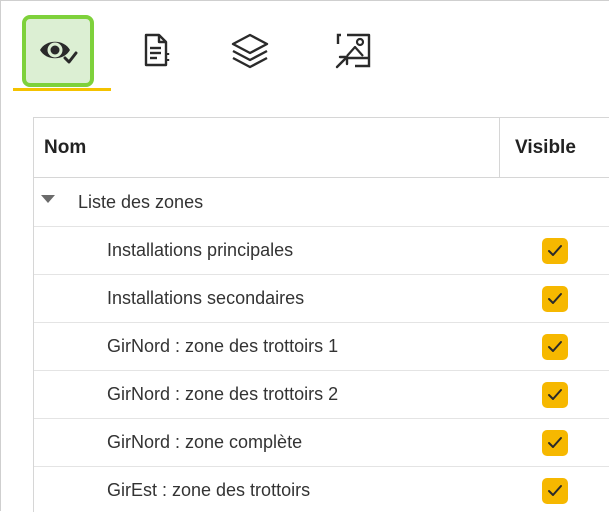 The height and width of the screenshot is (514, 609). I want to click on table-row: GirNord : zone des trottoirs 2, so click(321, 394).